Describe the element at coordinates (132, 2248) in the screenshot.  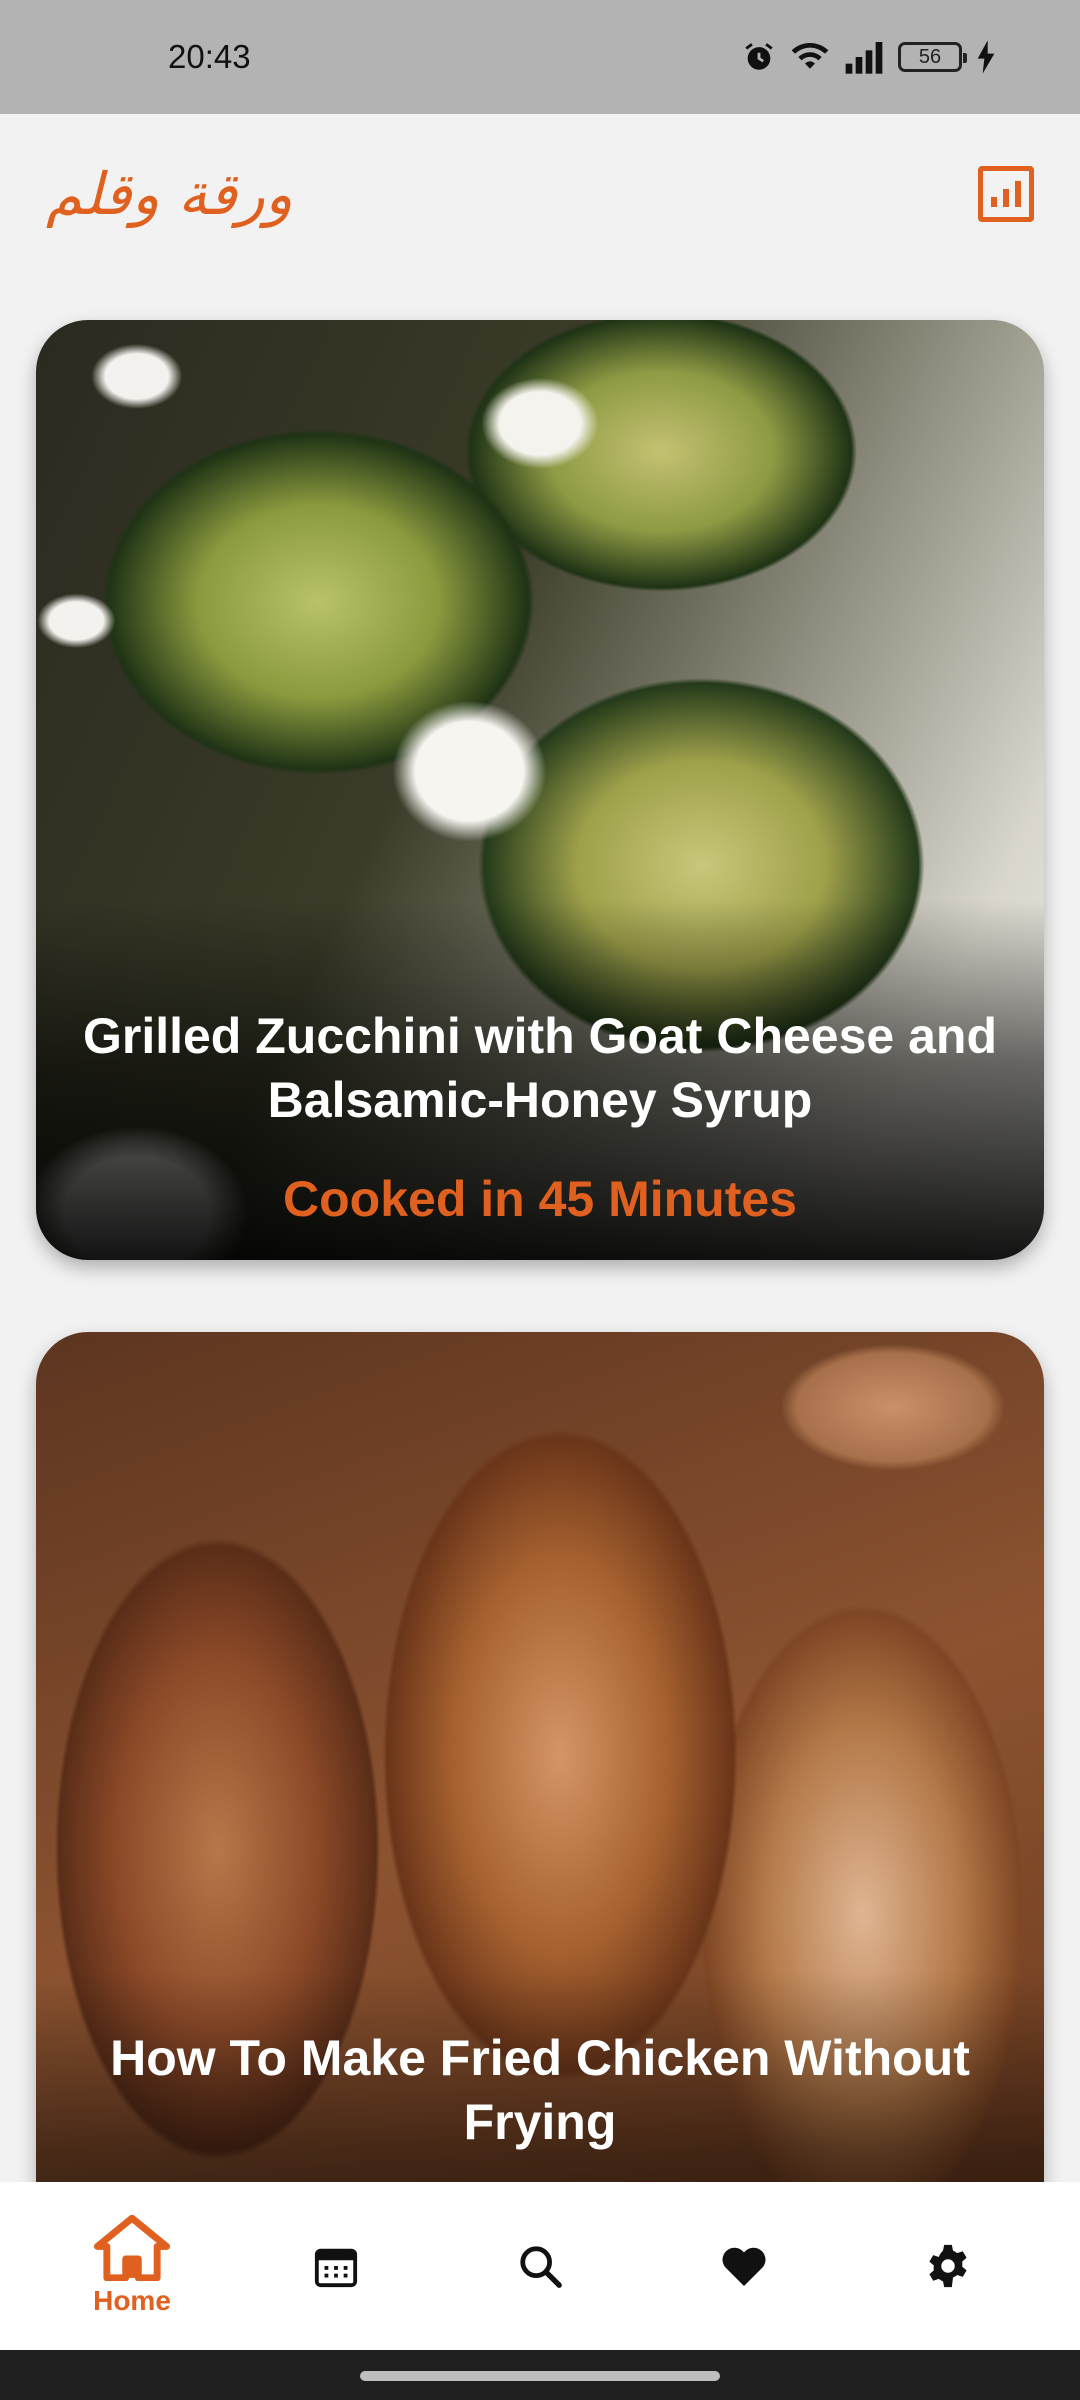
I see `home-icon` at that location.